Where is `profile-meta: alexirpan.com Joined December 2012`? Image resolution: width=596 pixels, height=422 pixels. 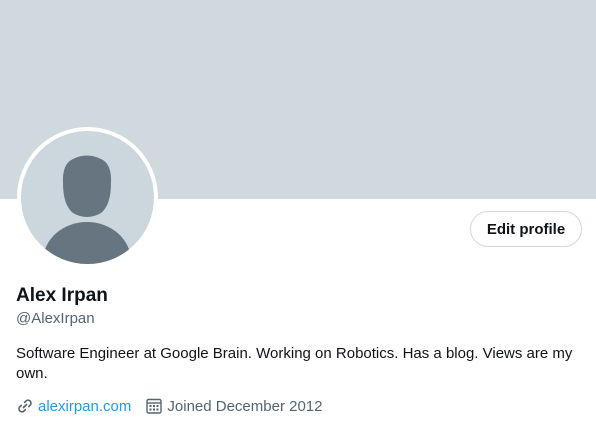
profile-meta: alexirpan.com Joined December 2012 is located at coordinates (169, 406).